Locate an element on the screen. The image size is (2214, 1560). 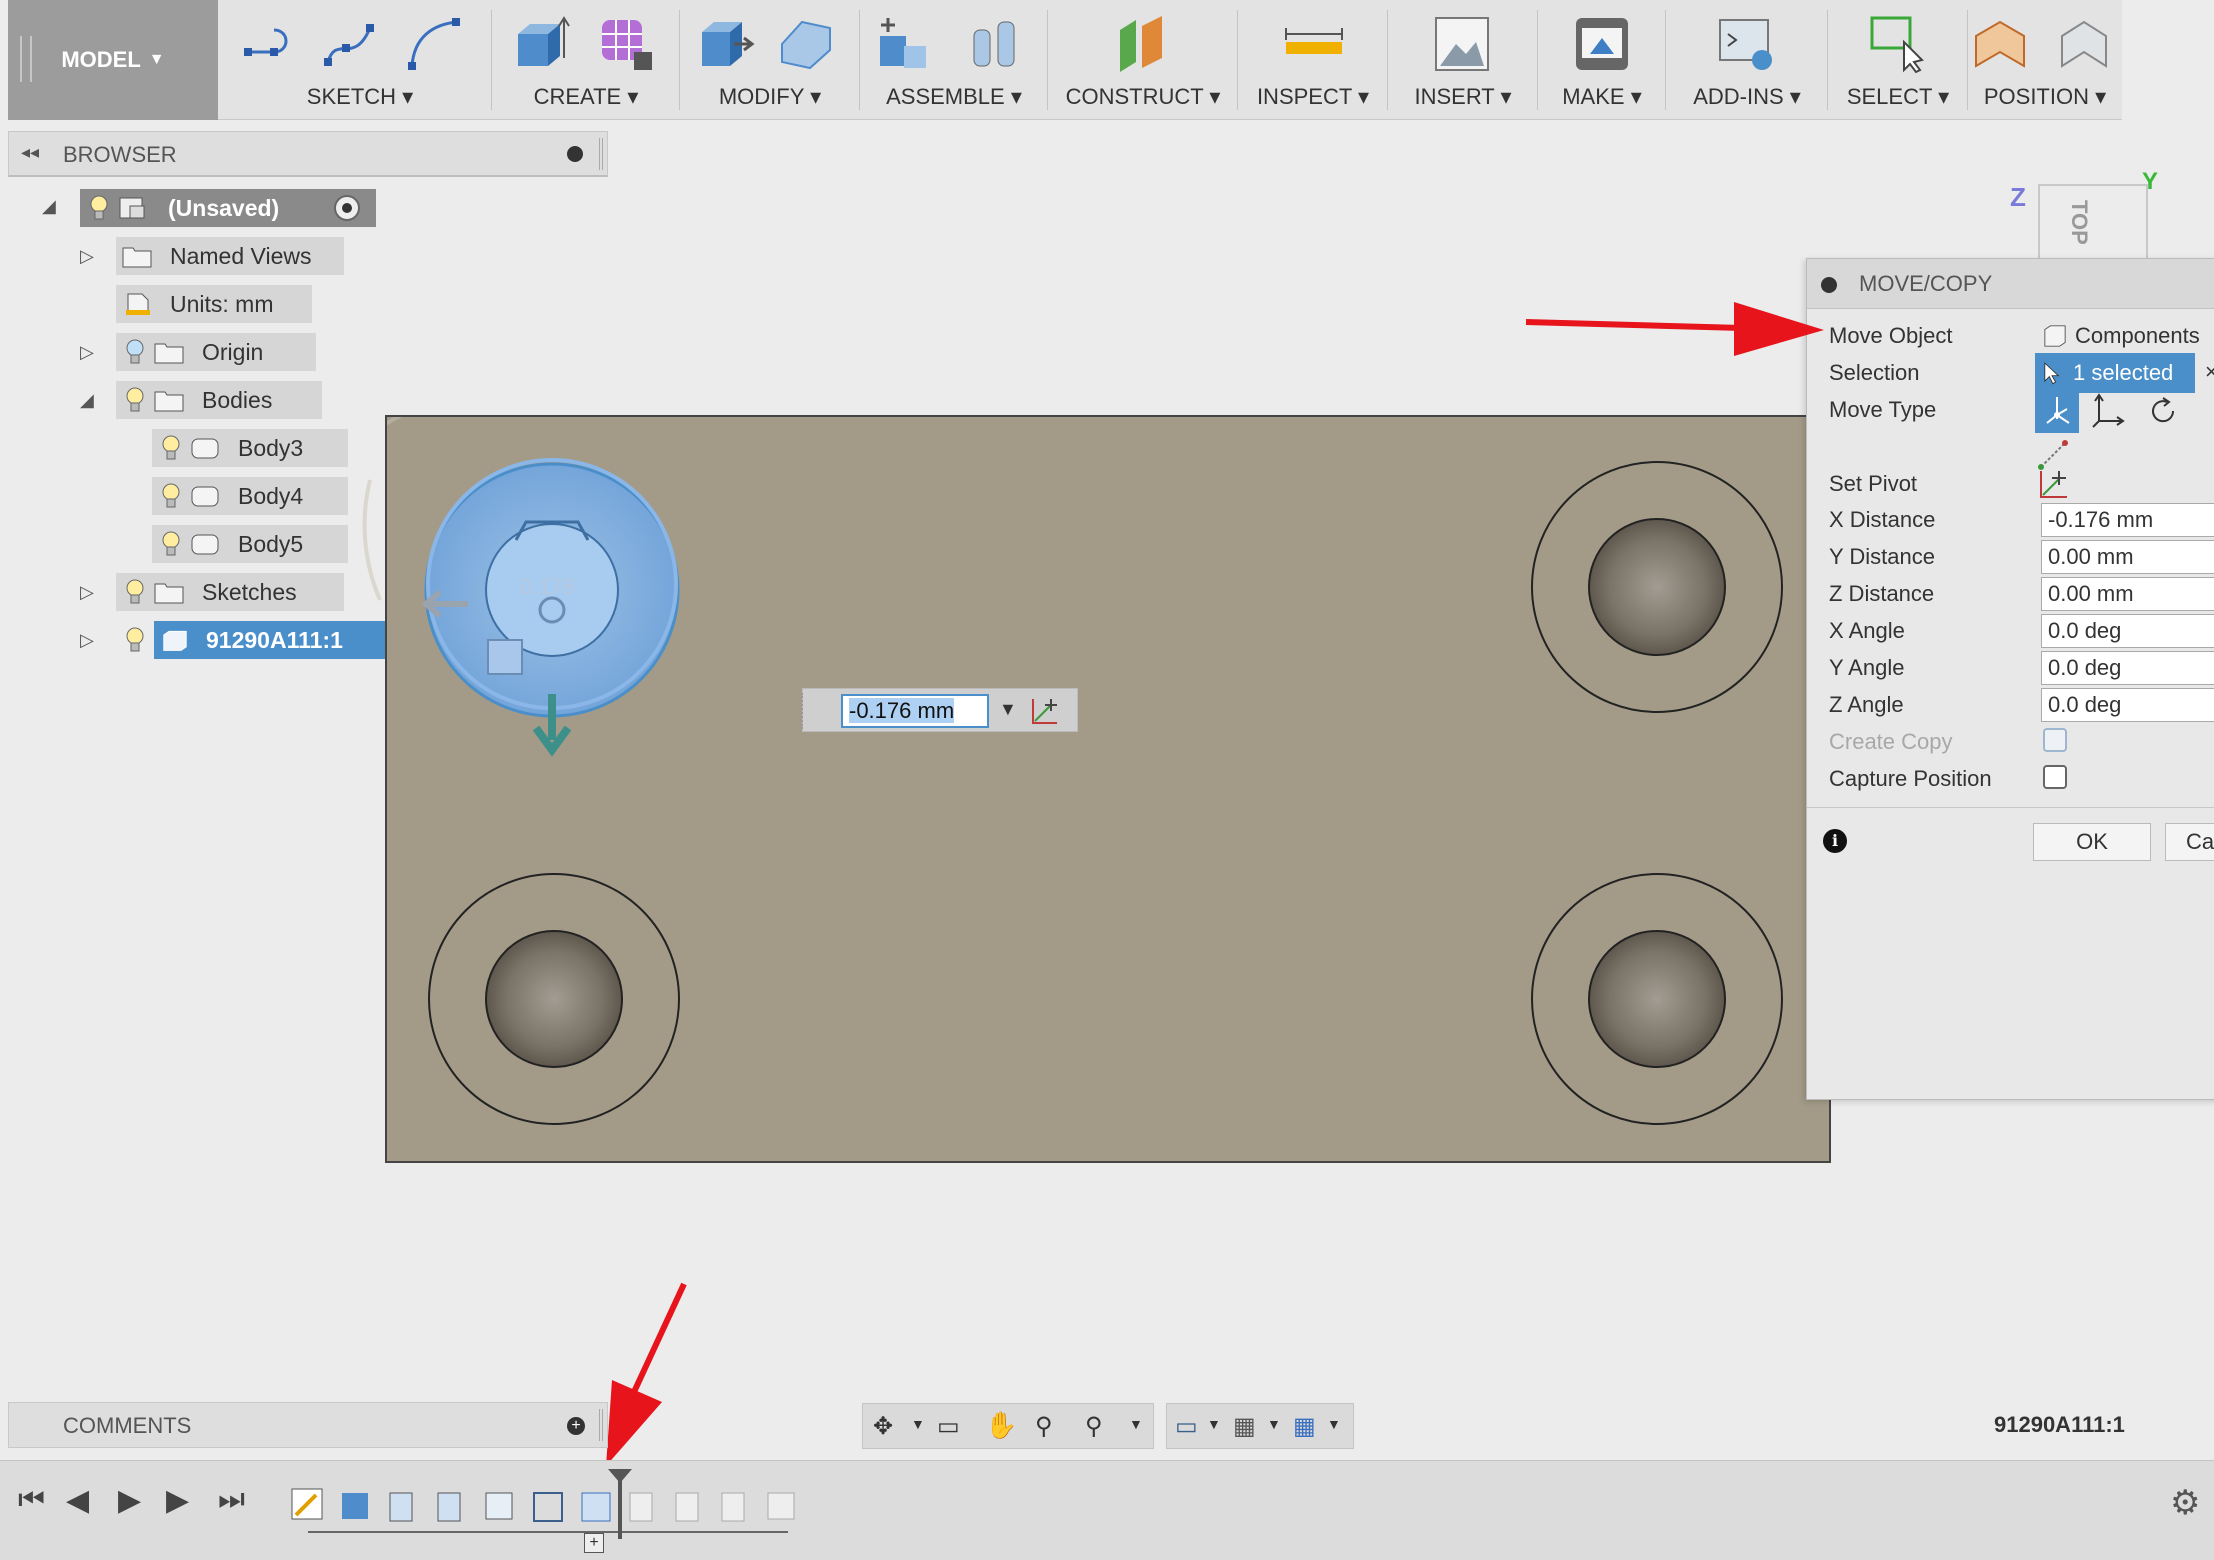
tree-item-body5: Body5 is located at coordinates (250, 544).